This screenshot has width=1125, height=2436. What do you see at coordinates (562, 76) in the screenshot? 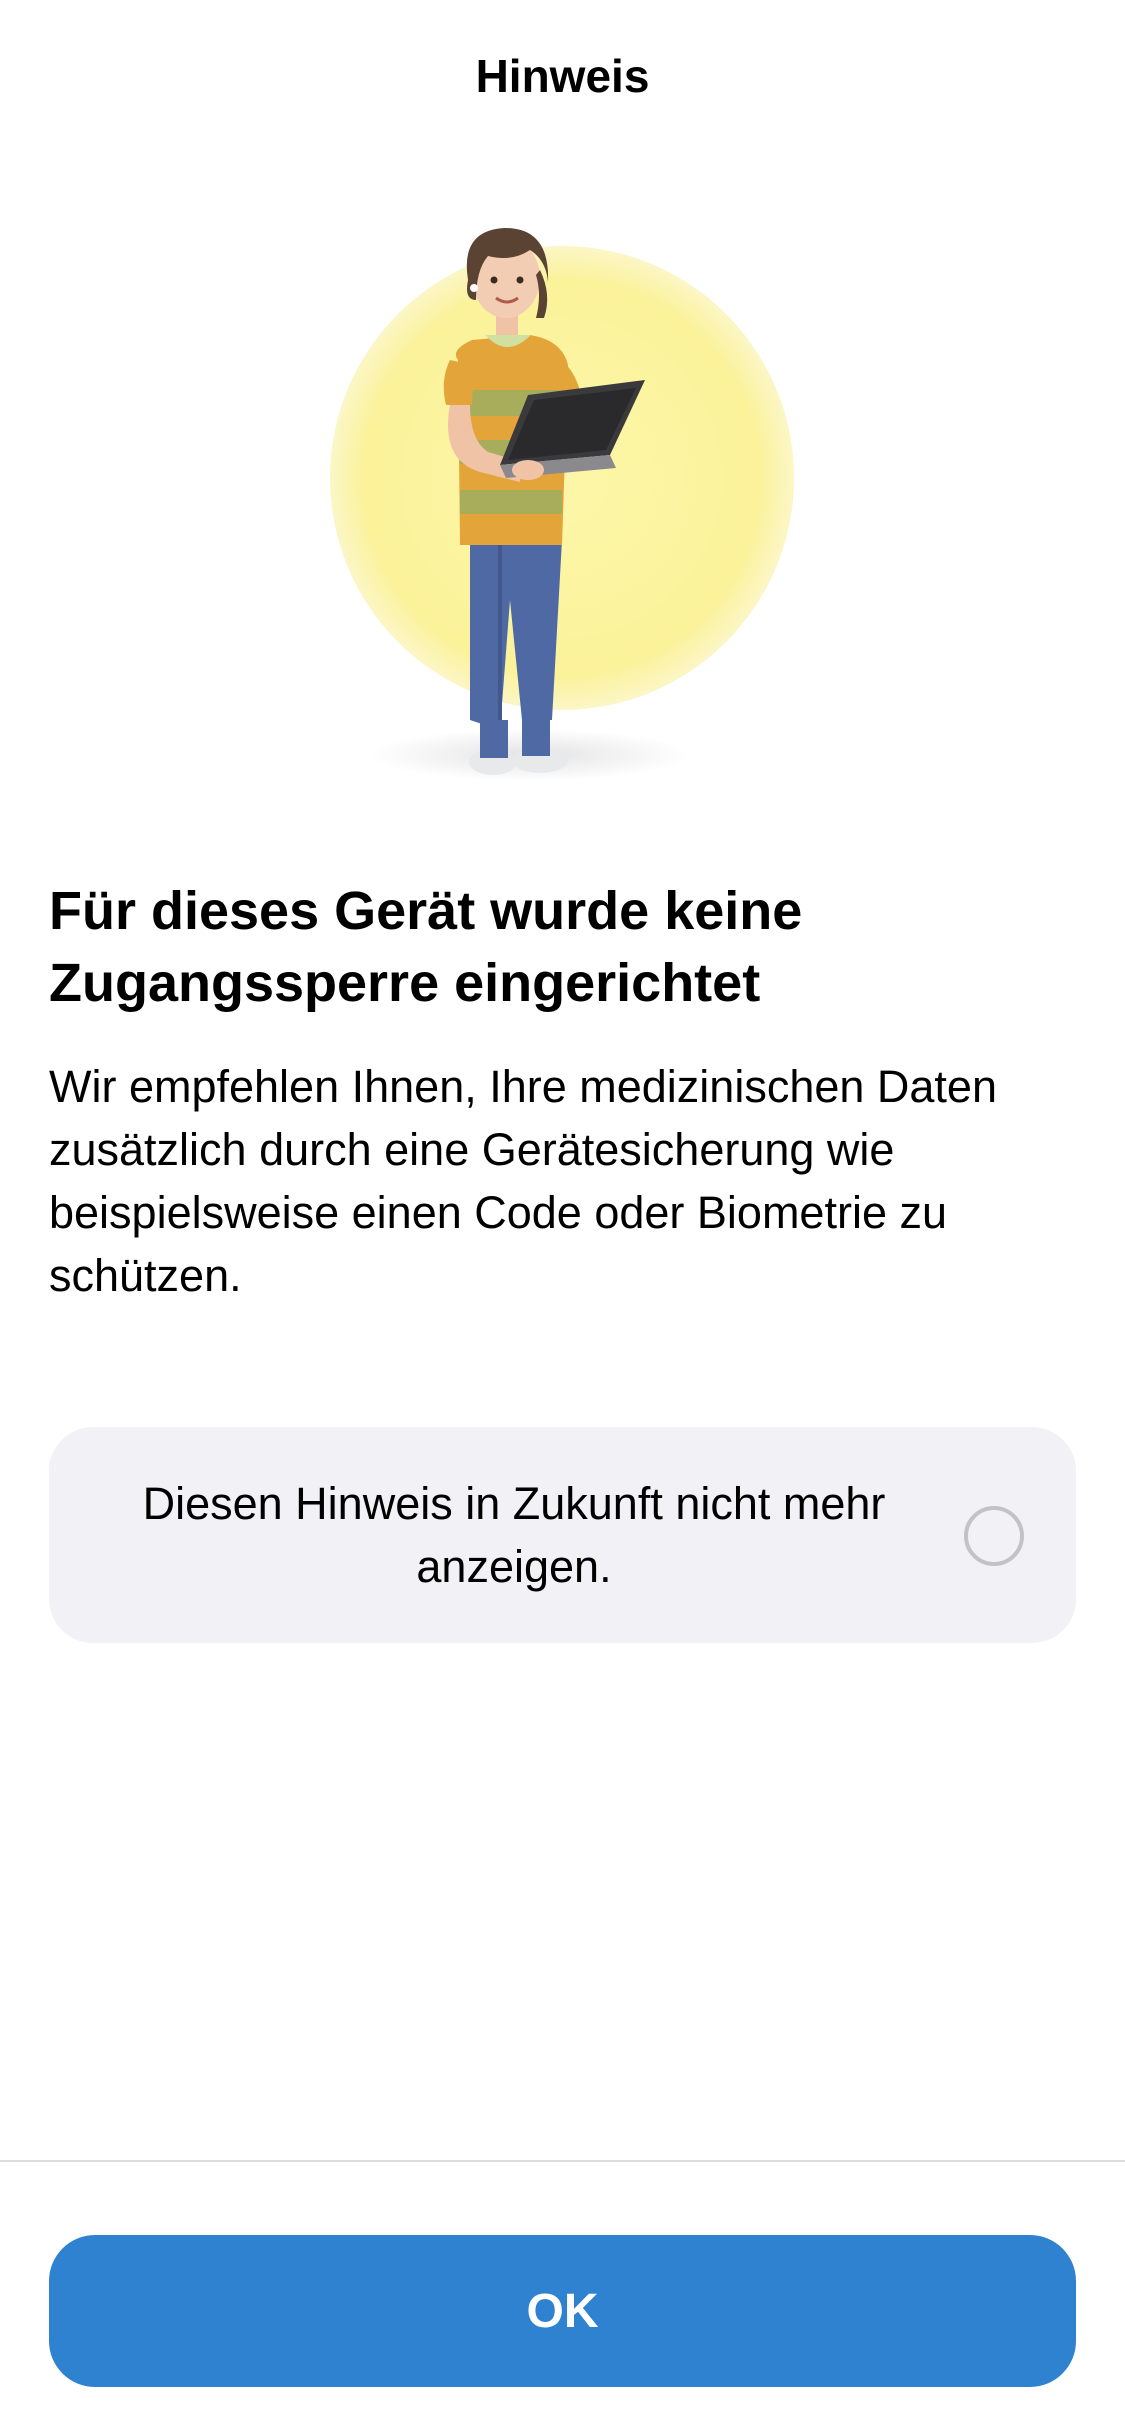
I see `page-title: Hinweis` at bounding box center [562, 76].